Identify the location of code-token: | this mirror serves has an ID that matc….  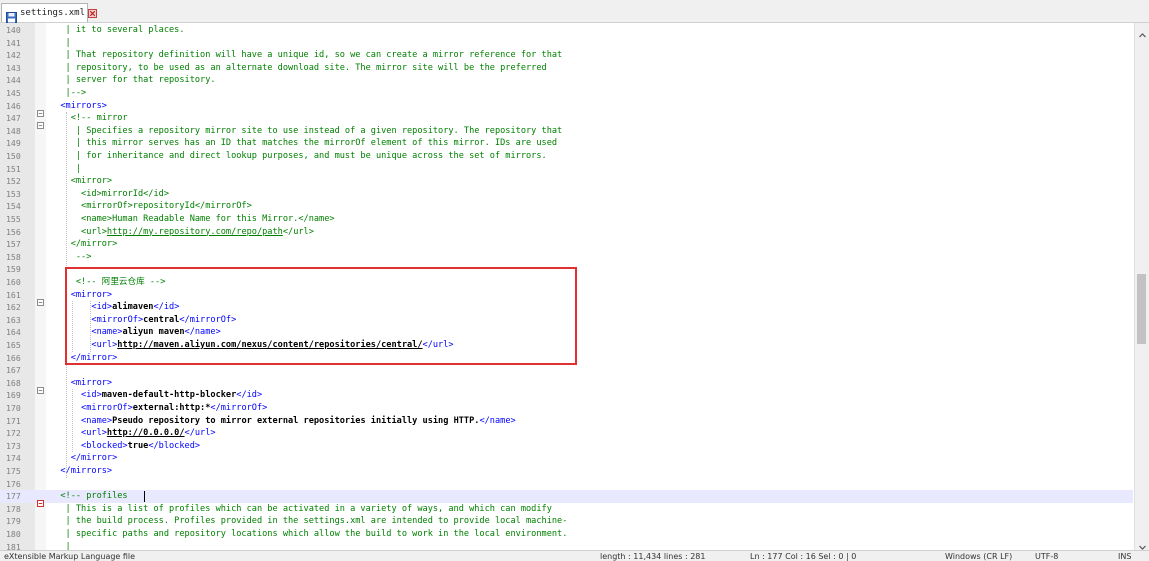
(304, 143).